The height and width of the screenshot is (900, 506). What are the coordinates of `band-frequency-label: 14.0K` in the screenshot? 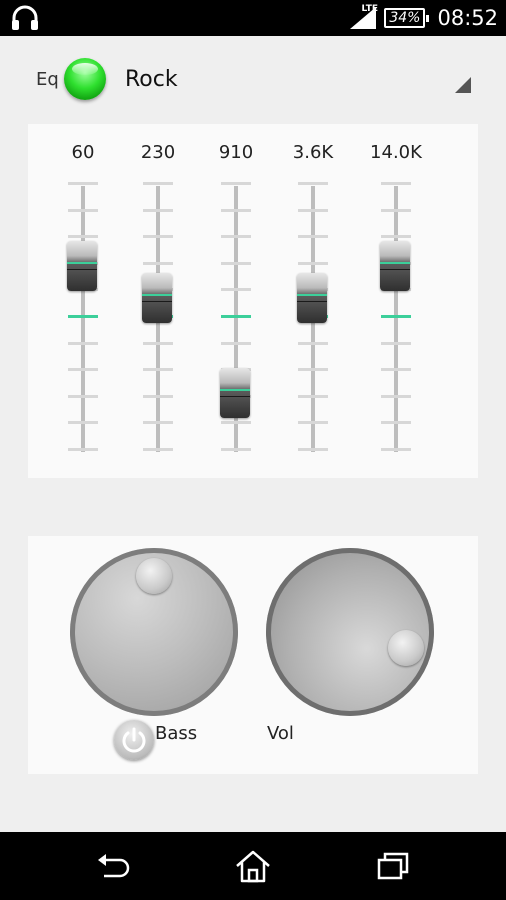 It's located at (396, 152).